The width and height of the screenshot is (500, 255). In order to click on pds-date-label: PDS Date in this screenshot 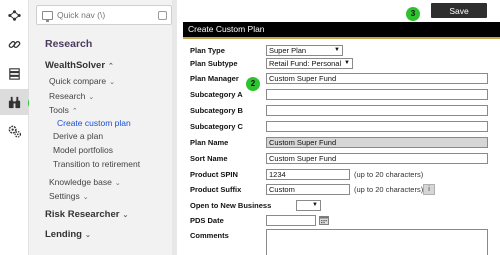, I will do `click(207, 220)`.